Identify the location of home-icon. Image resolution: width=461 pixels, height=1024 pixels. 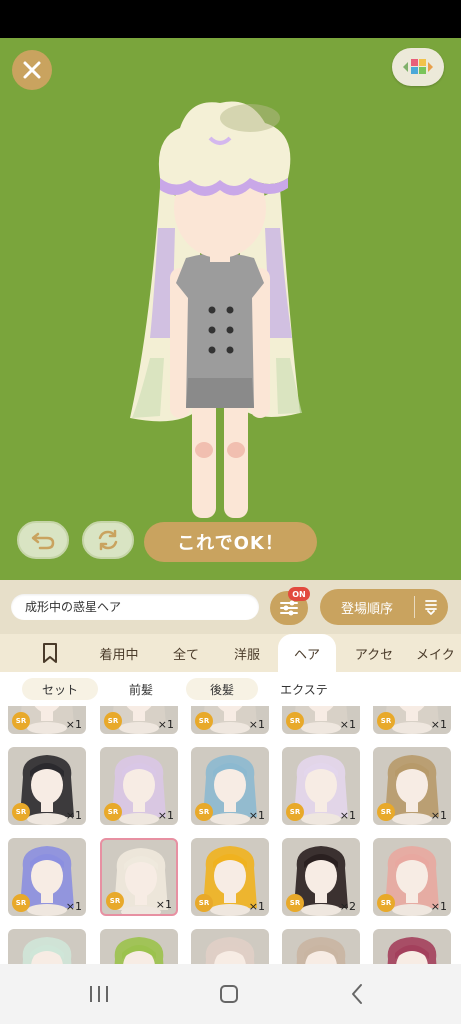
(229, 994).